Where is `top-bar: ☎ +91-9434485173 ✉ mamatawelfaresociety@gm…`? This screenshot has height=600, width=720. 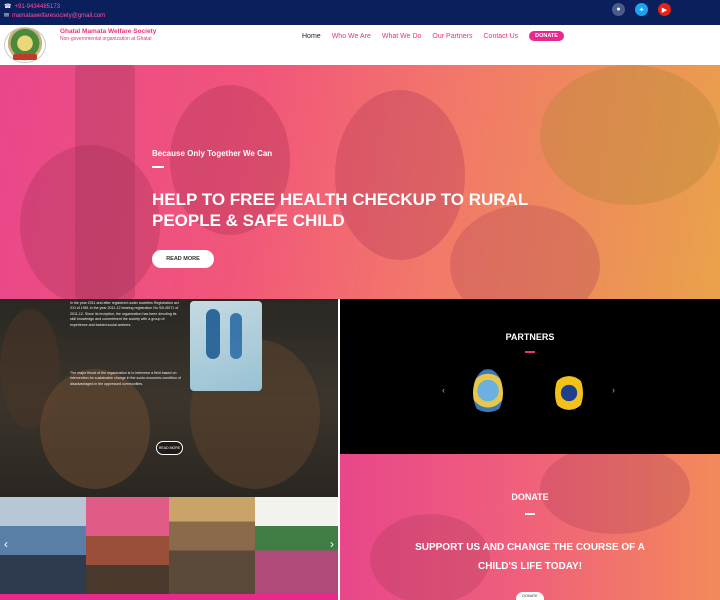
top-bar: ☎ +91-9434485173 ✉ mamatawelfaresociety@gm… is located at coordinates (360, 12).